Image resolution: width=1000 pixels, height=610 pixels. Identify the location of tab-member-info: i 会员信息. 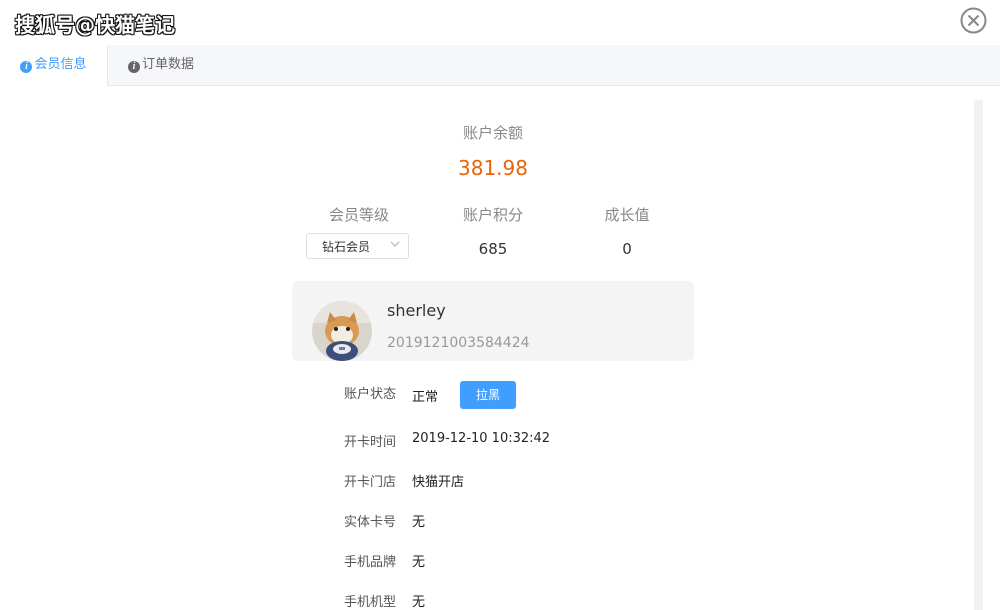
(54, 65).